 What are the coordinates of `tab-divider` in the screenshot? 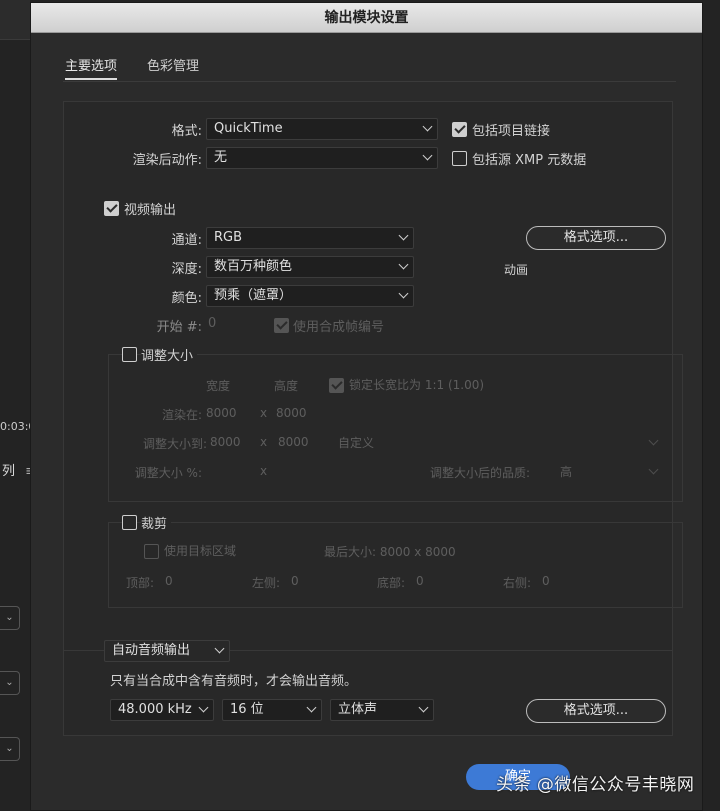 It's located at (369, 81).